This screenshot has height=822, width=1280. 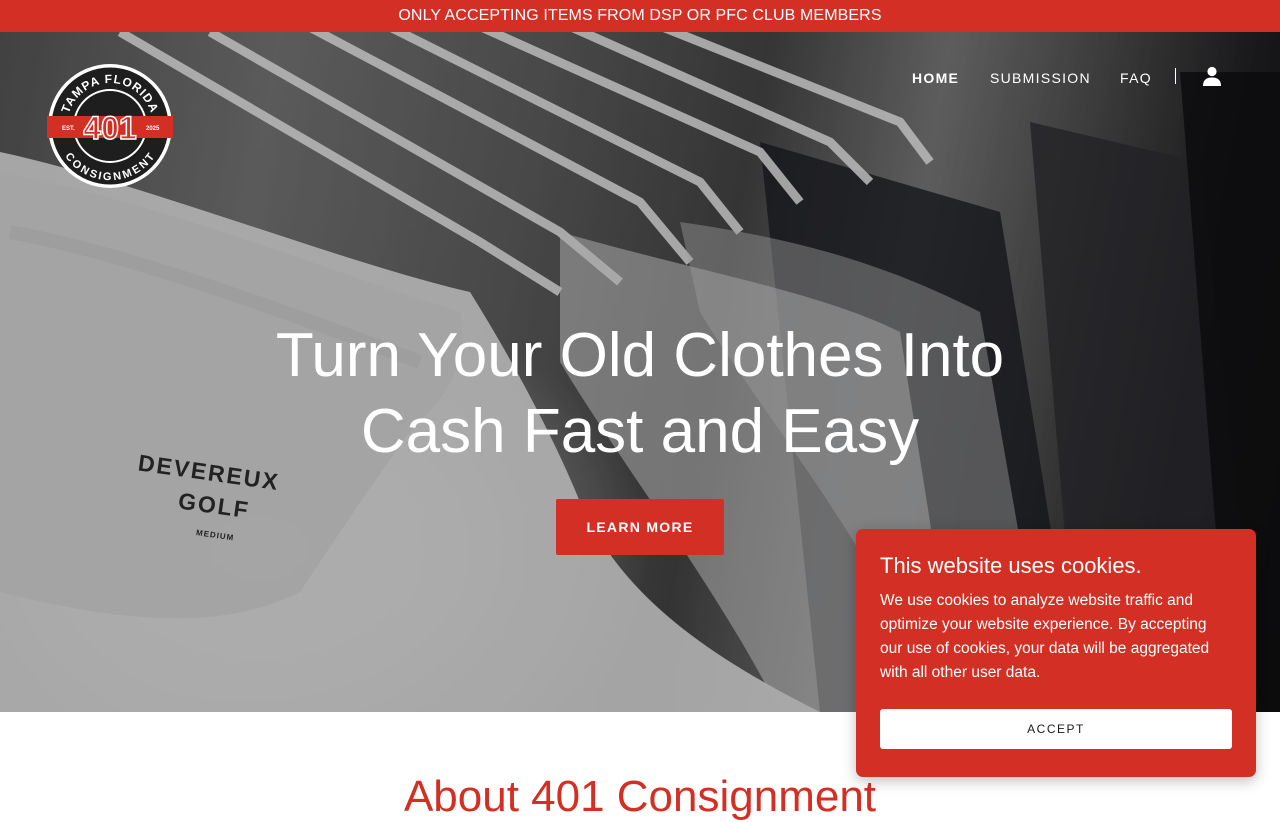 What do you see at coordinates (1011, 565) in the screenshot?
I see `cookie-title: This website uses cookies.` at bounding box center [1011, 565].